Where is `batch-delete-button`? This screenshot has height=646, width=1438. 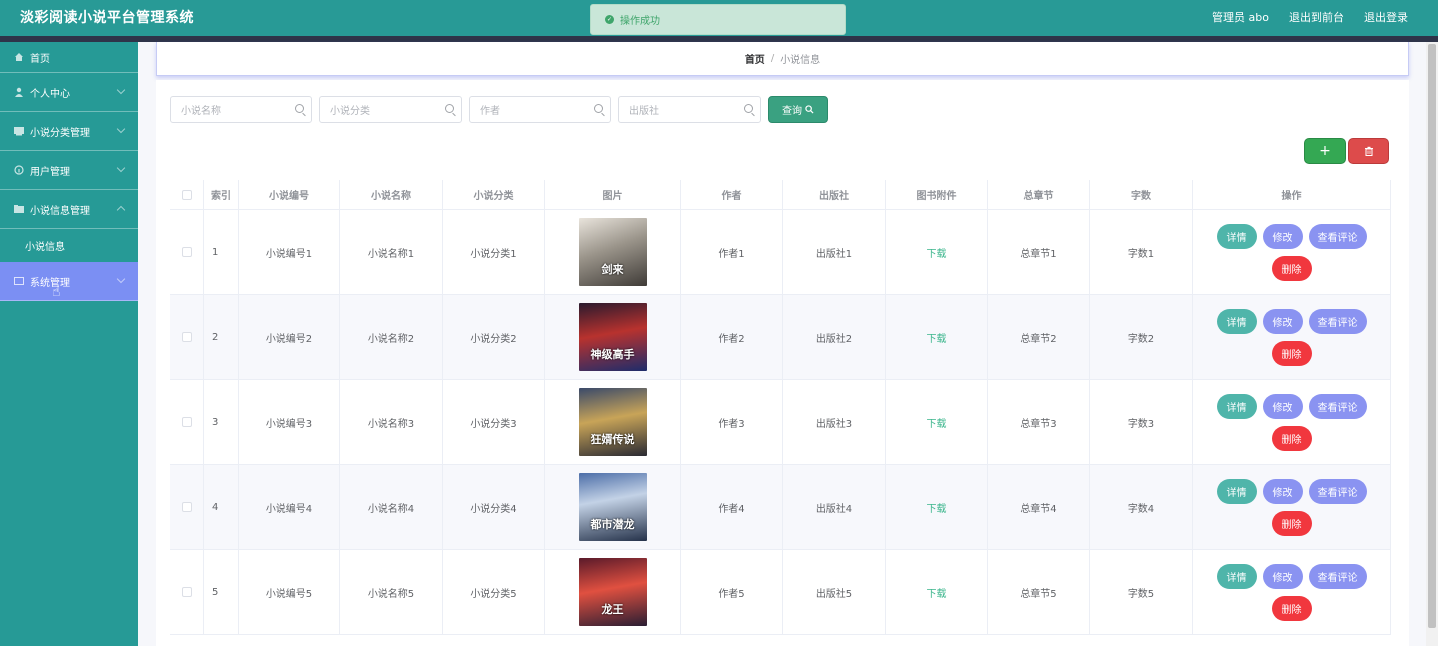 batch-delete-button is located at coordinates (1368, 151).